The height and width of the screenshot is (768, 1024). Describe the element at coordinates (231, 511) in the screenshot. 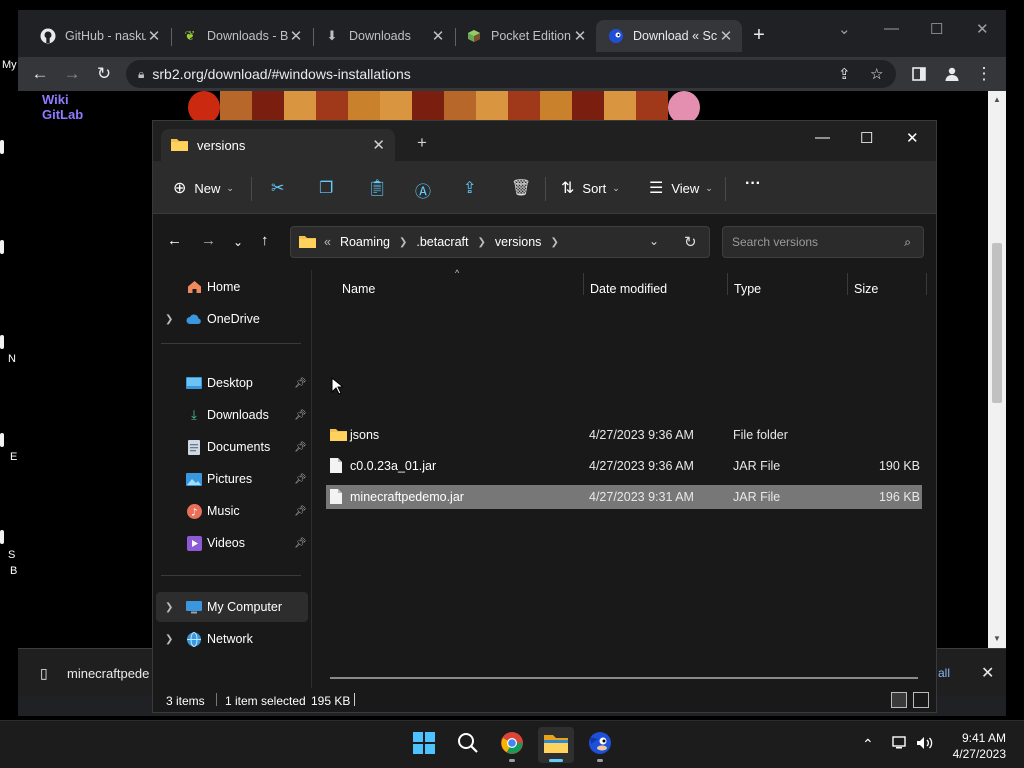

I see `sidebar-item-music: ♪ Music 📌︎` at that location.